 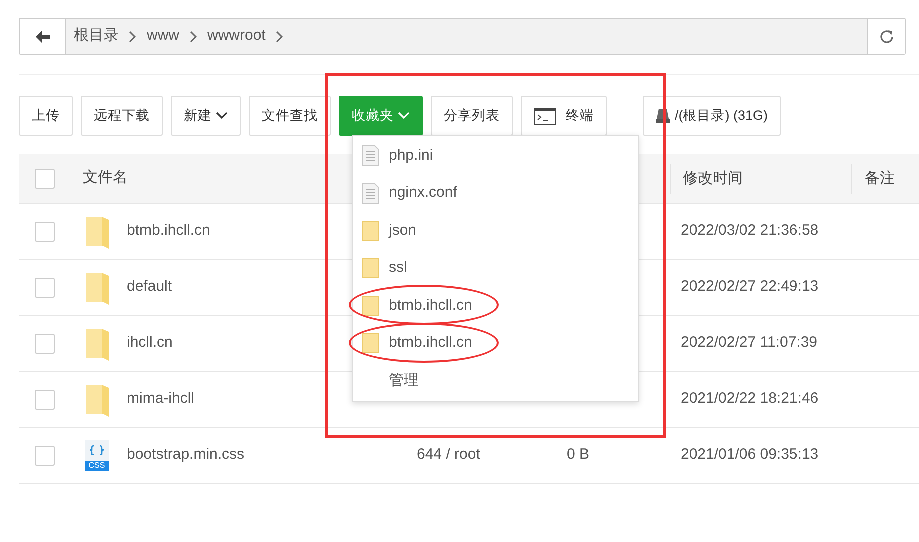 What do you see at coordinates (495, 193) in the screenshot?
I see `menu-item: nginx.conf` at bounding box center [495, 193].